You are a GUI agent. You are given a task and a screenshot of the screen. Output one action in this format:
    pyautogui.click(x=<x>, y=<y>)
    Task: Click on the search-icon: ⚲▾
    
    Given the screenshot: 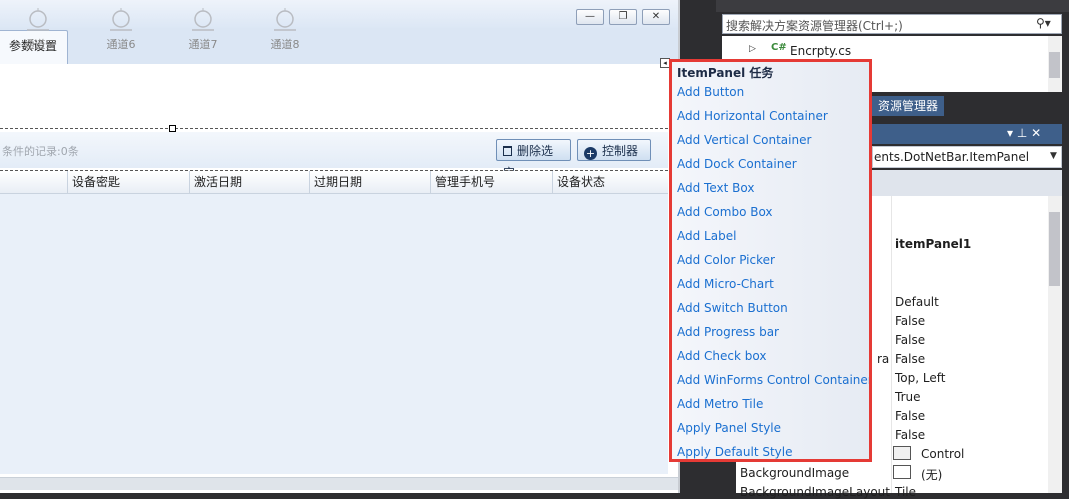 What is the action you would take?
    pyautogui.click(x=1043, y=23)
    